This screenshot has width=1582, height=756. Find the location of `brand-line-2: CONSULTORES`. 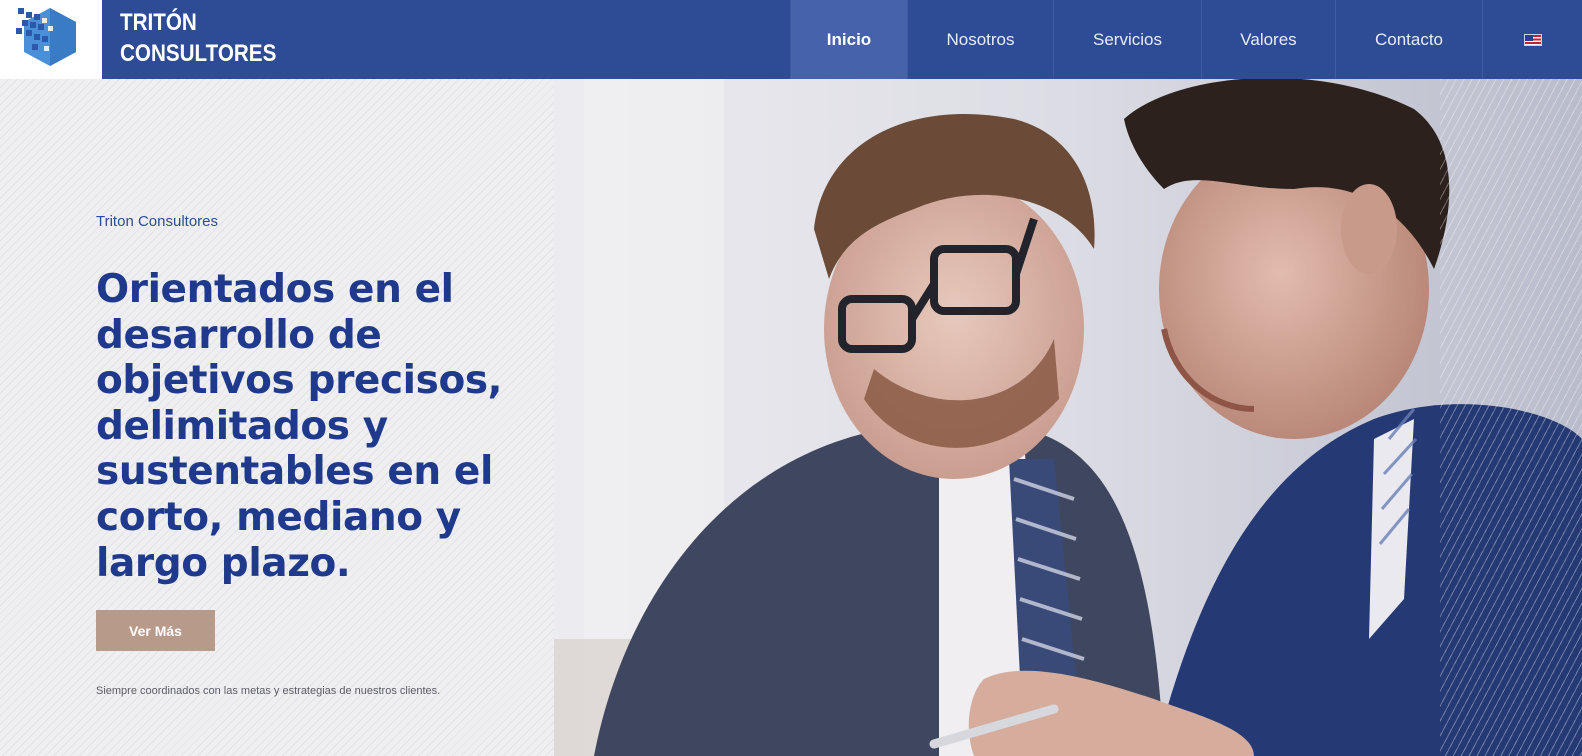

brand-line-2: CONSULTORES is located at coordinates (198, 53).